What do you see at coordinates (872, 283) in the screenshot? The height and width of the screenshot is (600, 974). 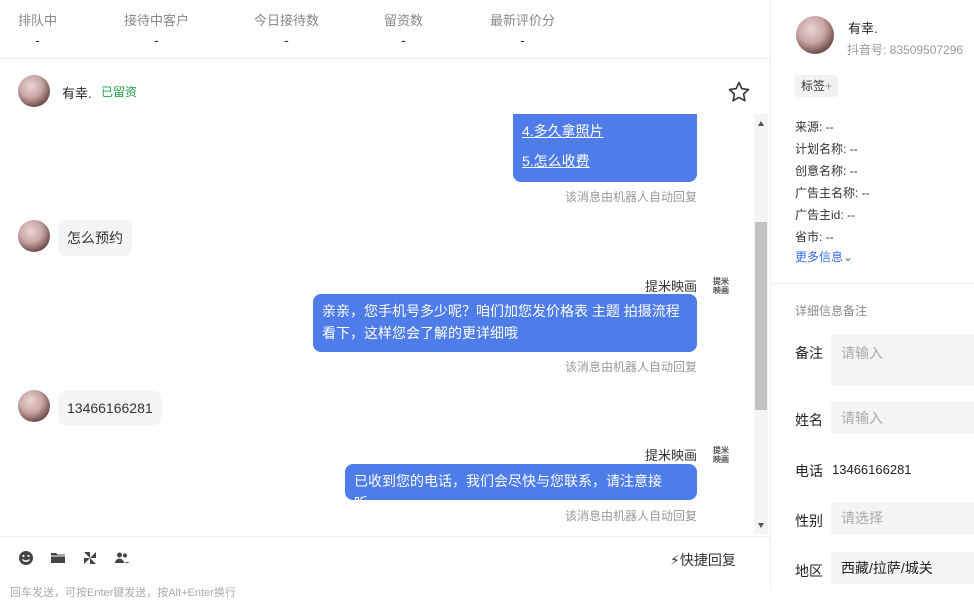 I see `section-divider` at bounding box center [872, 283].